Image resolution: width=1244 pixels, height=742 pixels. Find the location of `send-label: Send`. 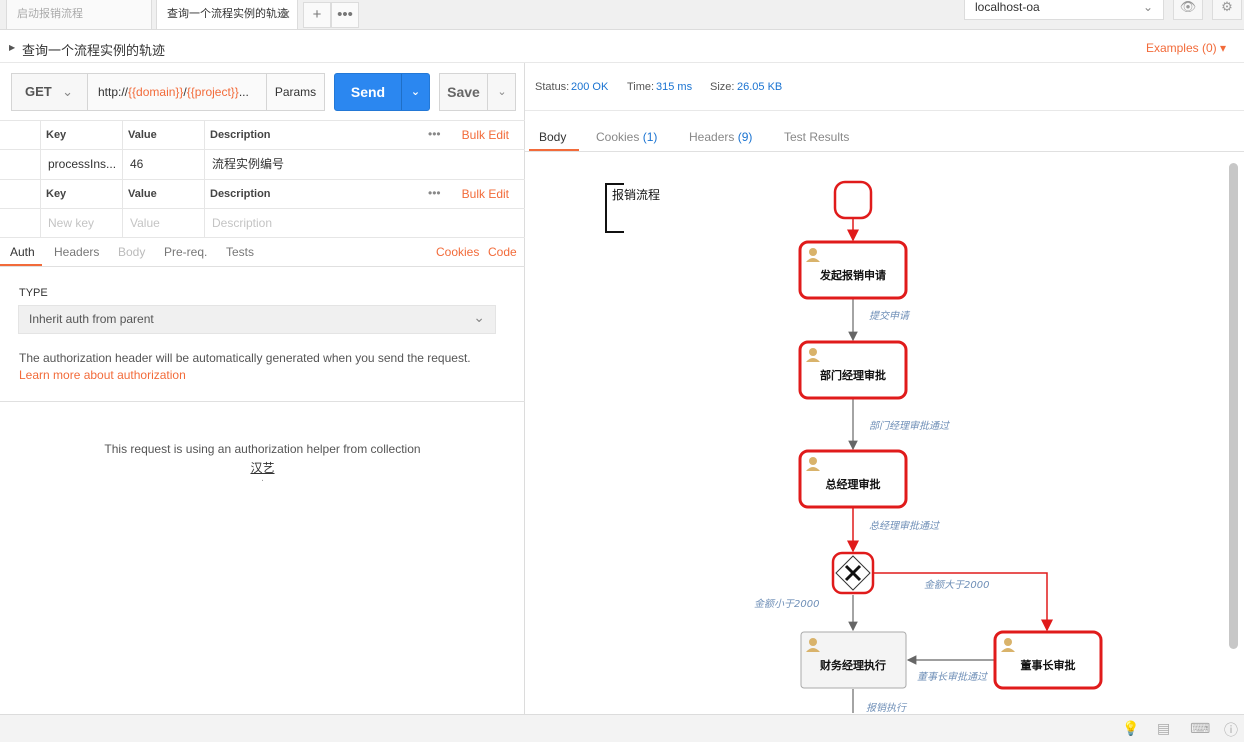

send-label: Send is located at coordinates (368, 92).